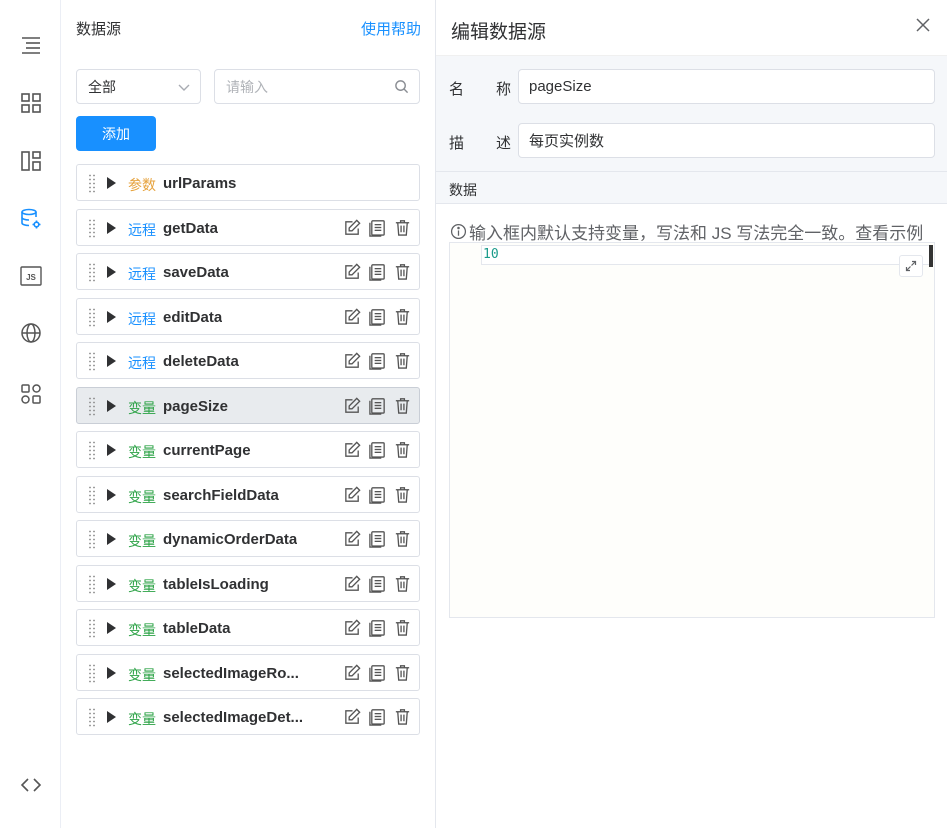  I want to click on datasource-row: 变量 tableIsLoading, so click(248, 583).